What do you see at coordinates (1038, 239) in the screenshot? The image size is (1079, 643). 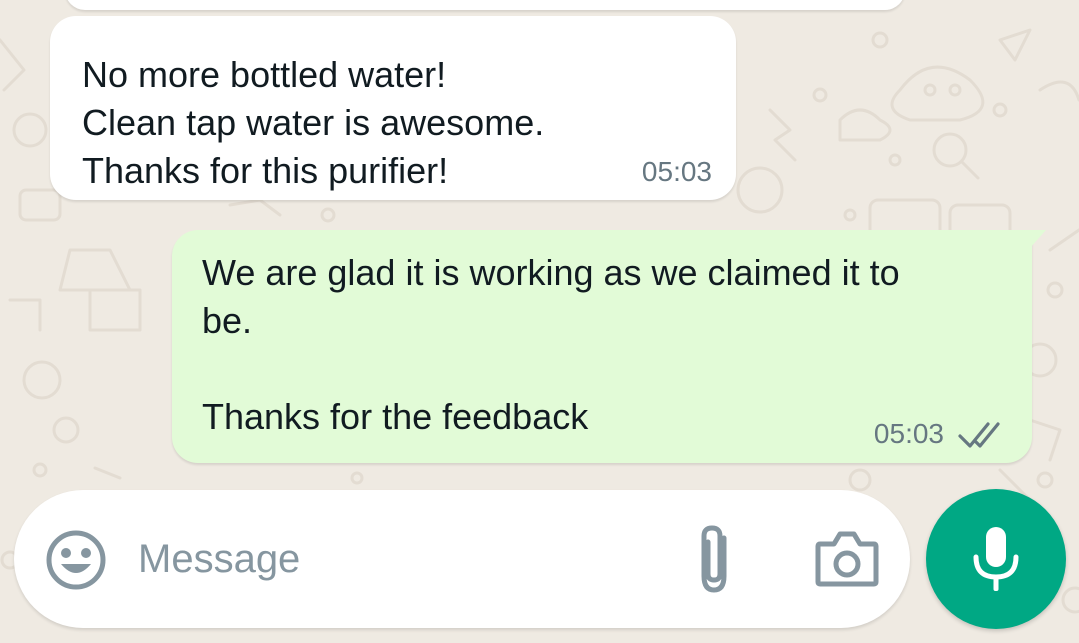 I see `bubble-tail` at bounding box center [1038, 239].